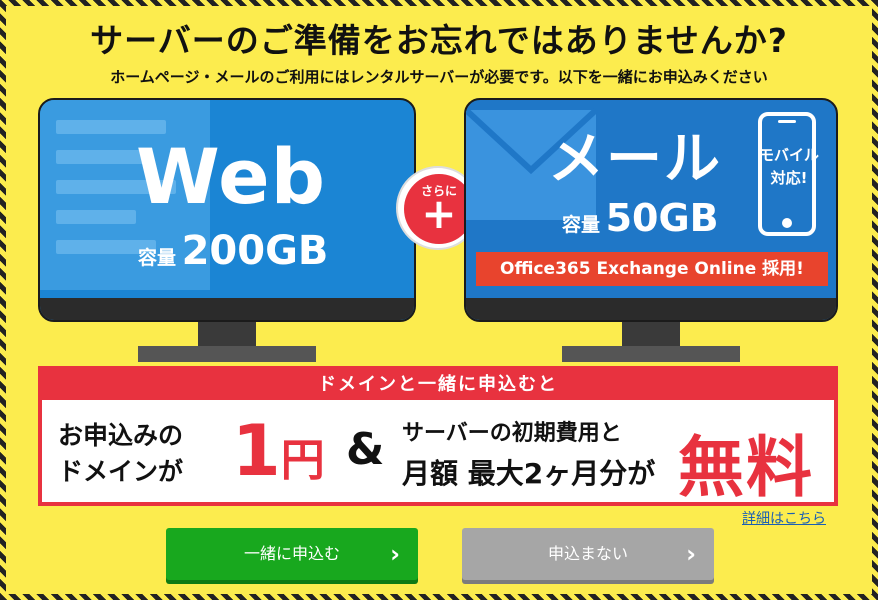  Describe the element at coordinates (231, 176) in the screenshot. I see `web-title: Web` at that location.